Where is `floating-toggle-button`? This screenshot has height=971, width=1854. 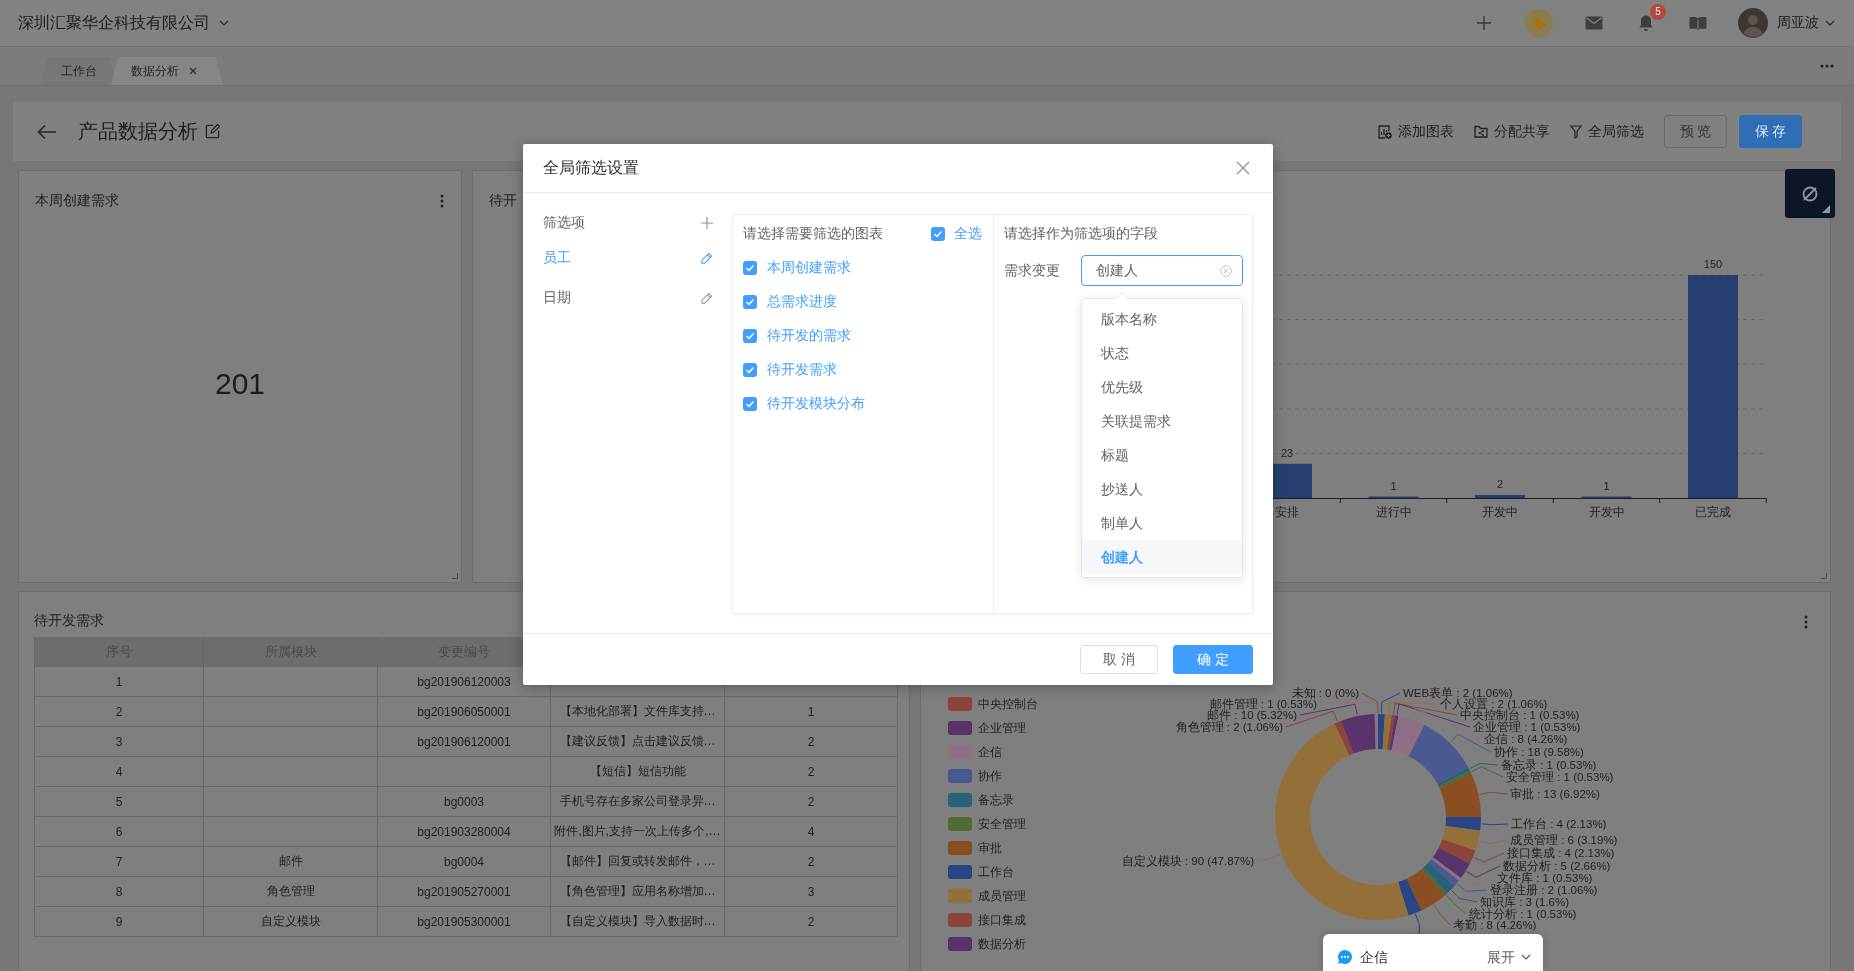 floating-toggle-button is located at coordinates (1810, 193).